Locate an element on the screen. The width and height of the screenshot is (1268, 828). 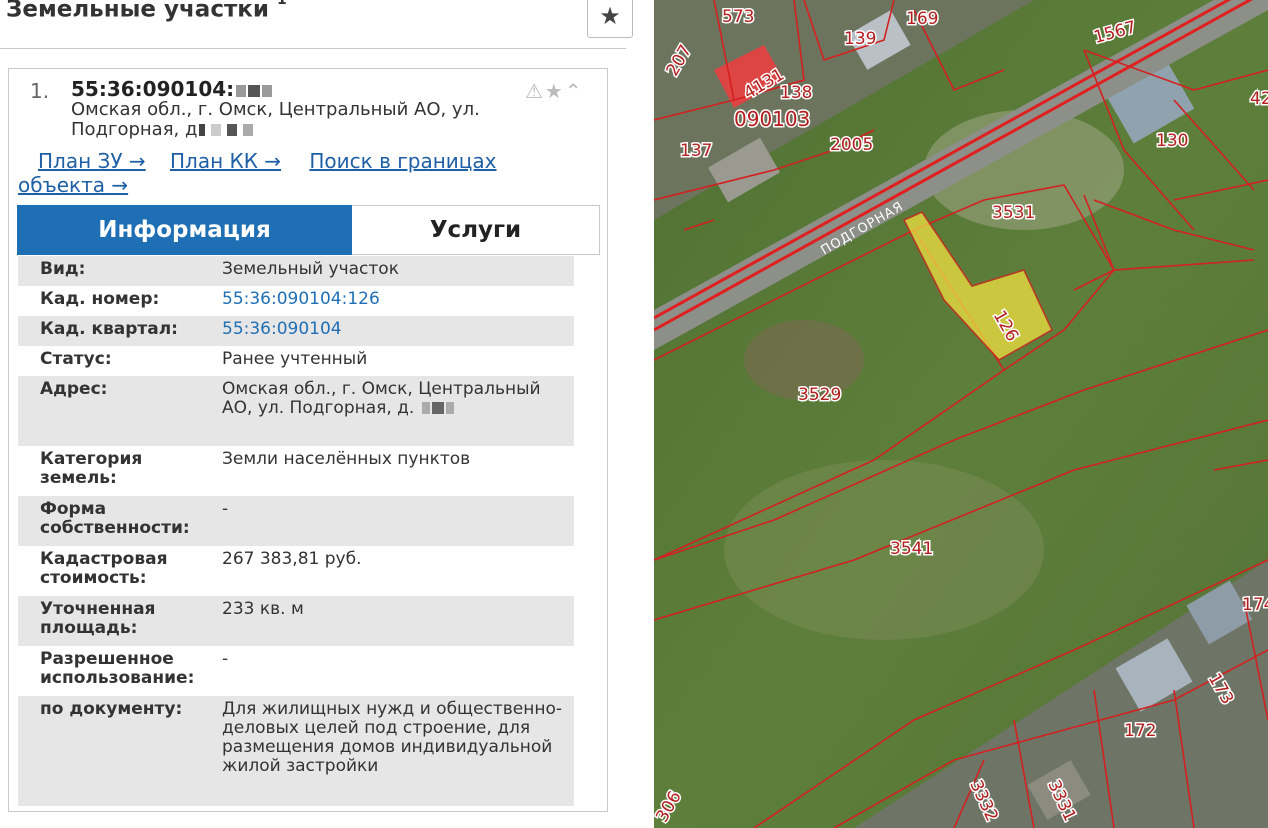
page-title: Земельные участки 1 is located at coordinates (146, 11).